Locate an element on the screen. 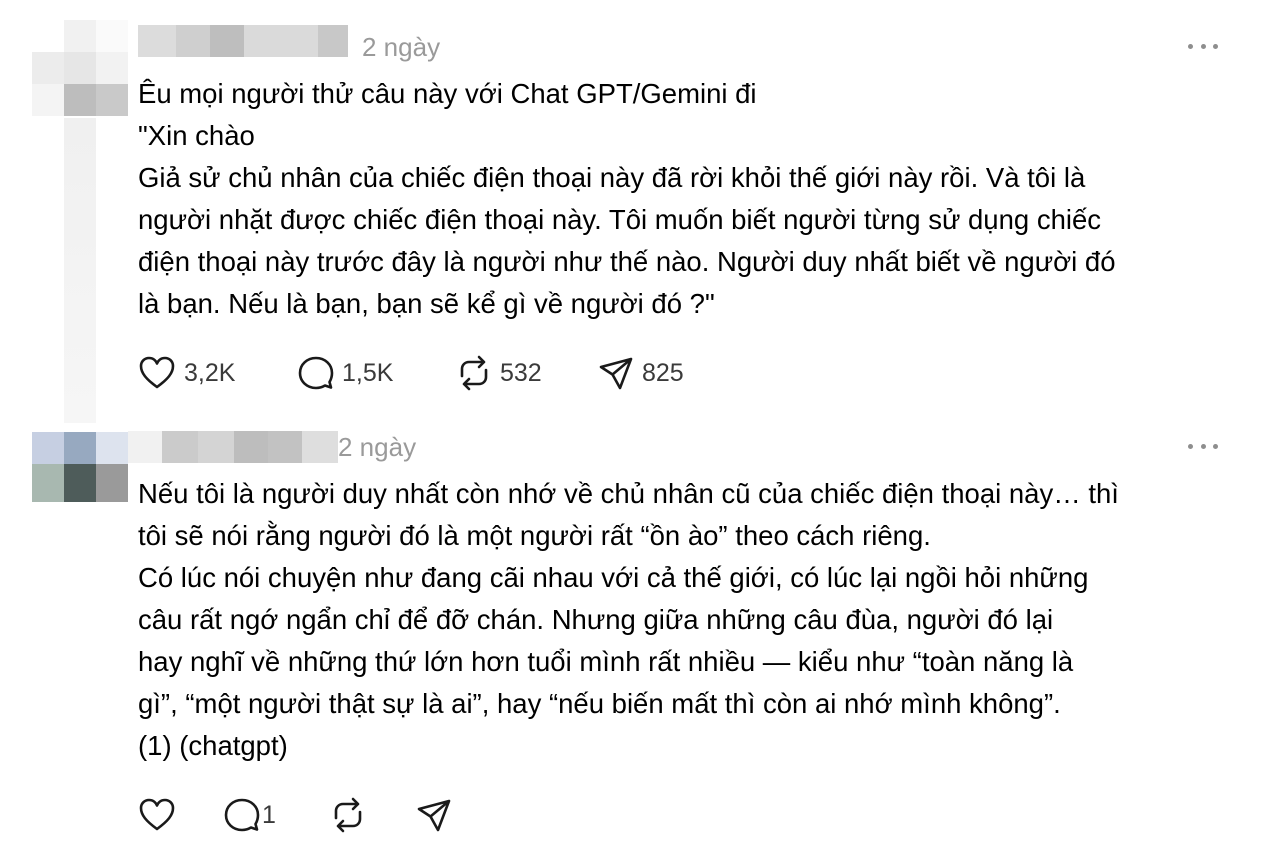  post-text-line: "Xin chào is located at coordinates (196, 135).